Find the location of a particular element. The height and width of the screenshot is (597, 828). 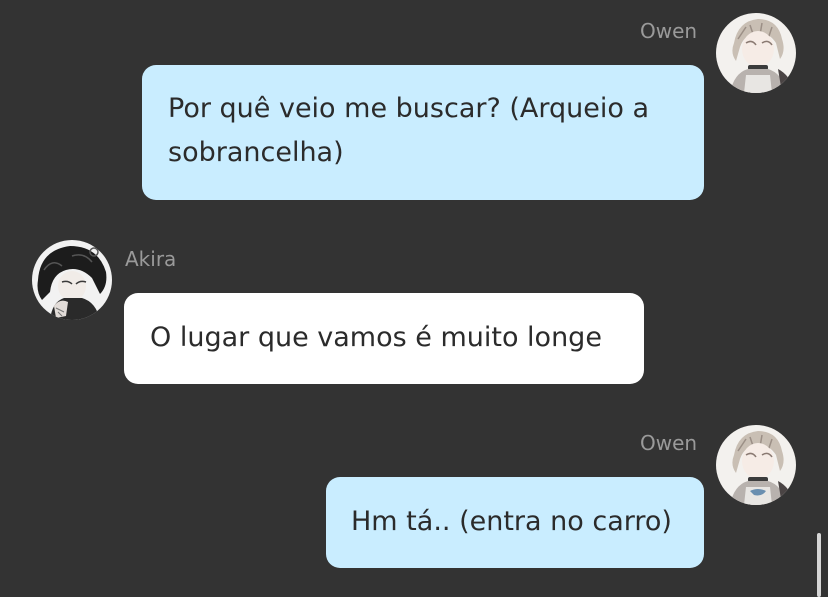

scrollbar is located at coordinates (819, 565).